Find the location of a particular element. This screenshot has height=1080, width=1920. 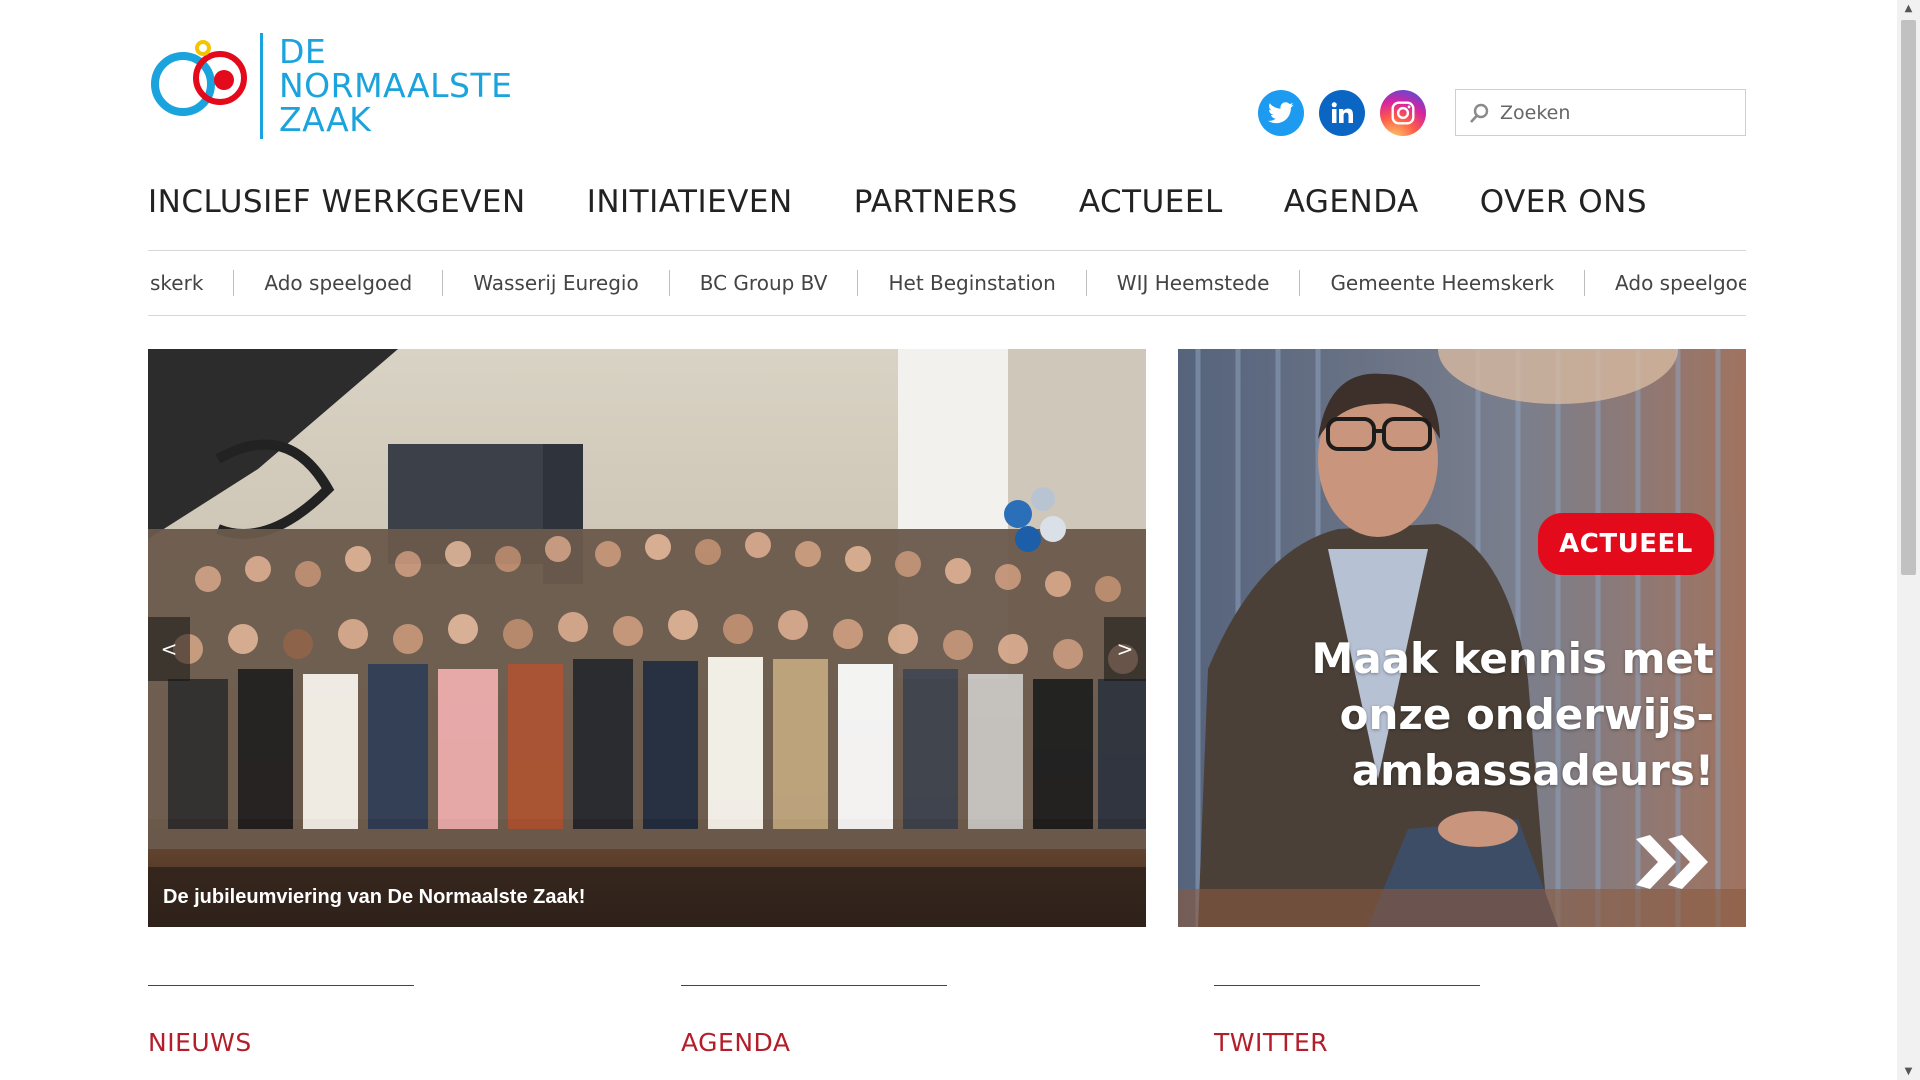

linkedin-icon is located at coordinates (1342, 113).